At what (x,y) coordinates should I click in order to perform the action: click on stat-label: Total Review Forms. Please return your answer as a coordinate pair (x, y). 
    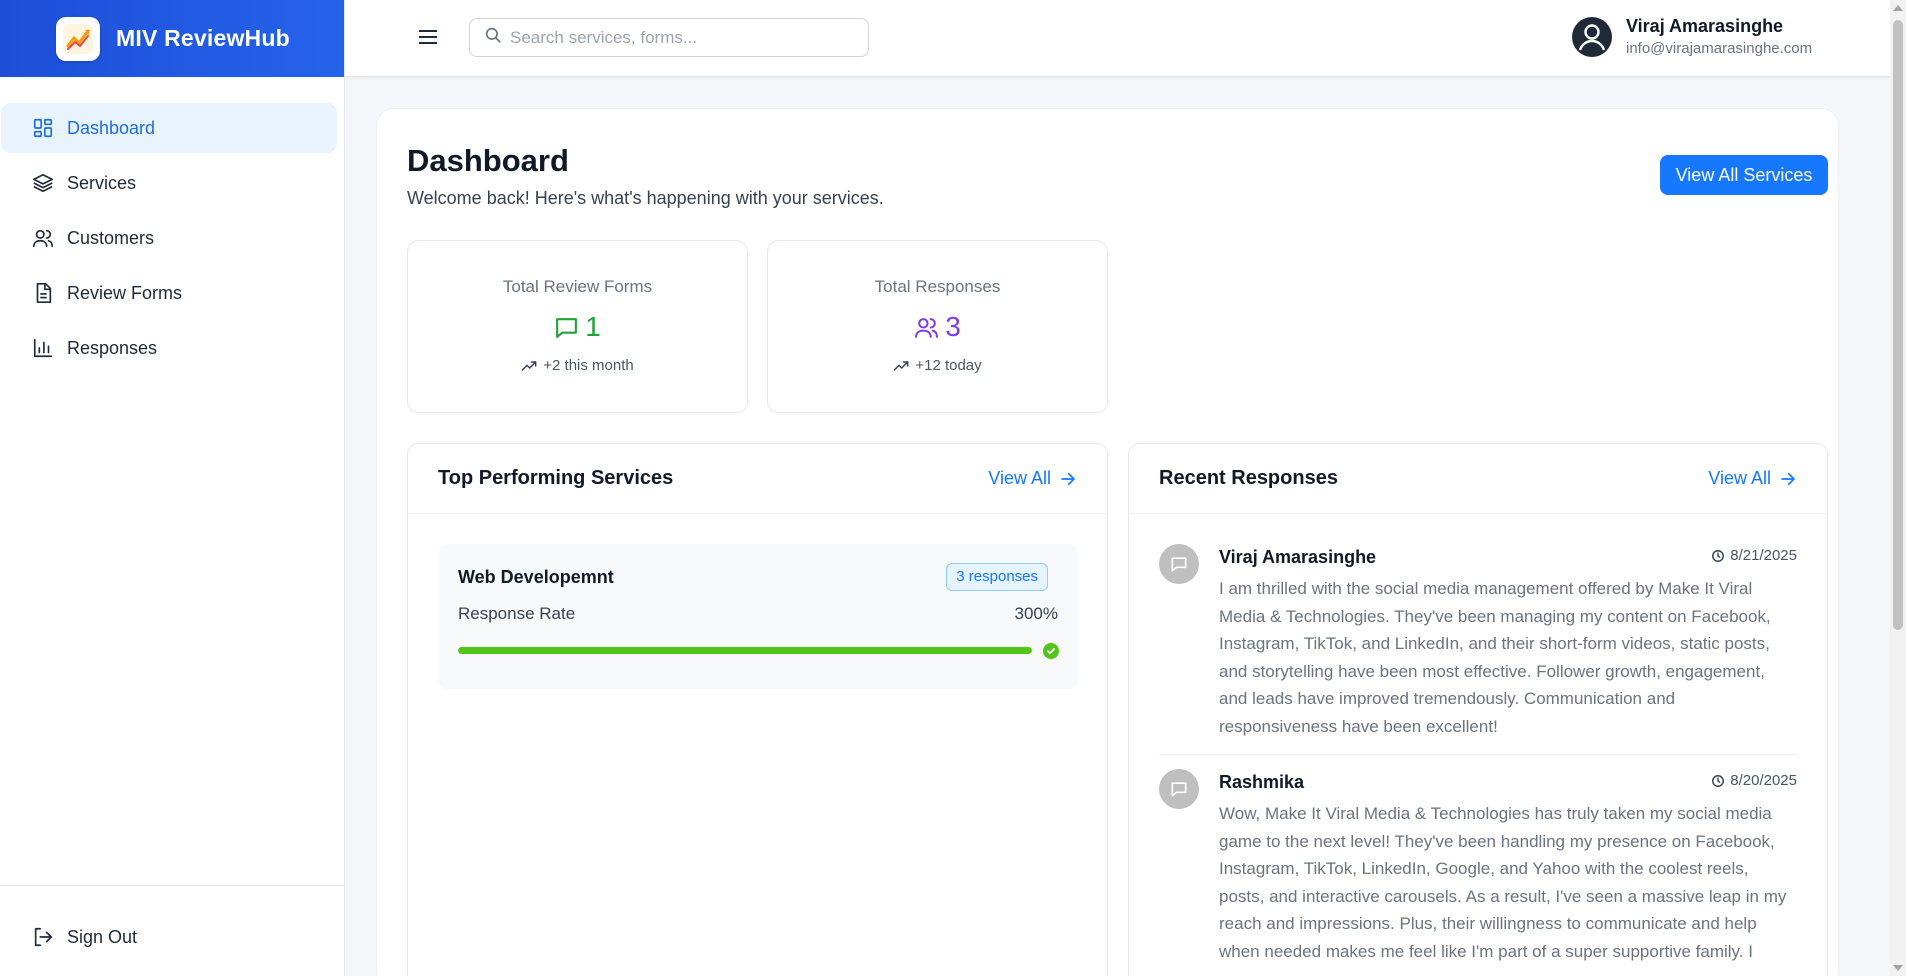
    Looking at the image, I should click on (577, 286).